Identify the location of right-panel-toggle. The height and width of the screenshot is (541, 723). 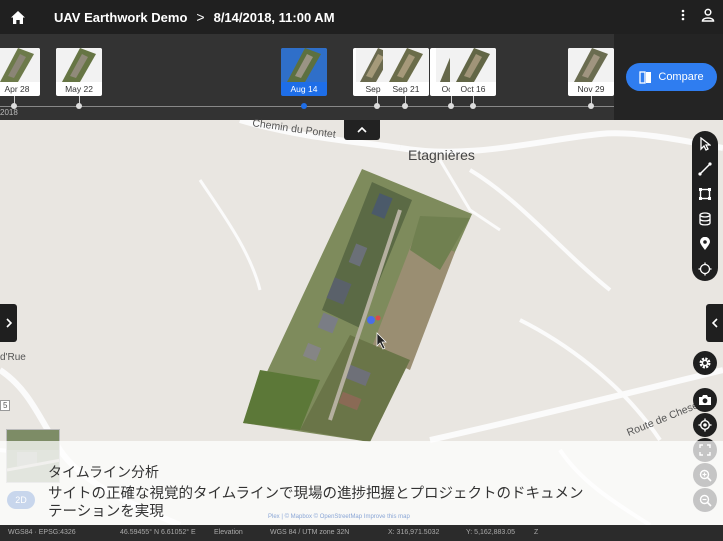
(714, 323).